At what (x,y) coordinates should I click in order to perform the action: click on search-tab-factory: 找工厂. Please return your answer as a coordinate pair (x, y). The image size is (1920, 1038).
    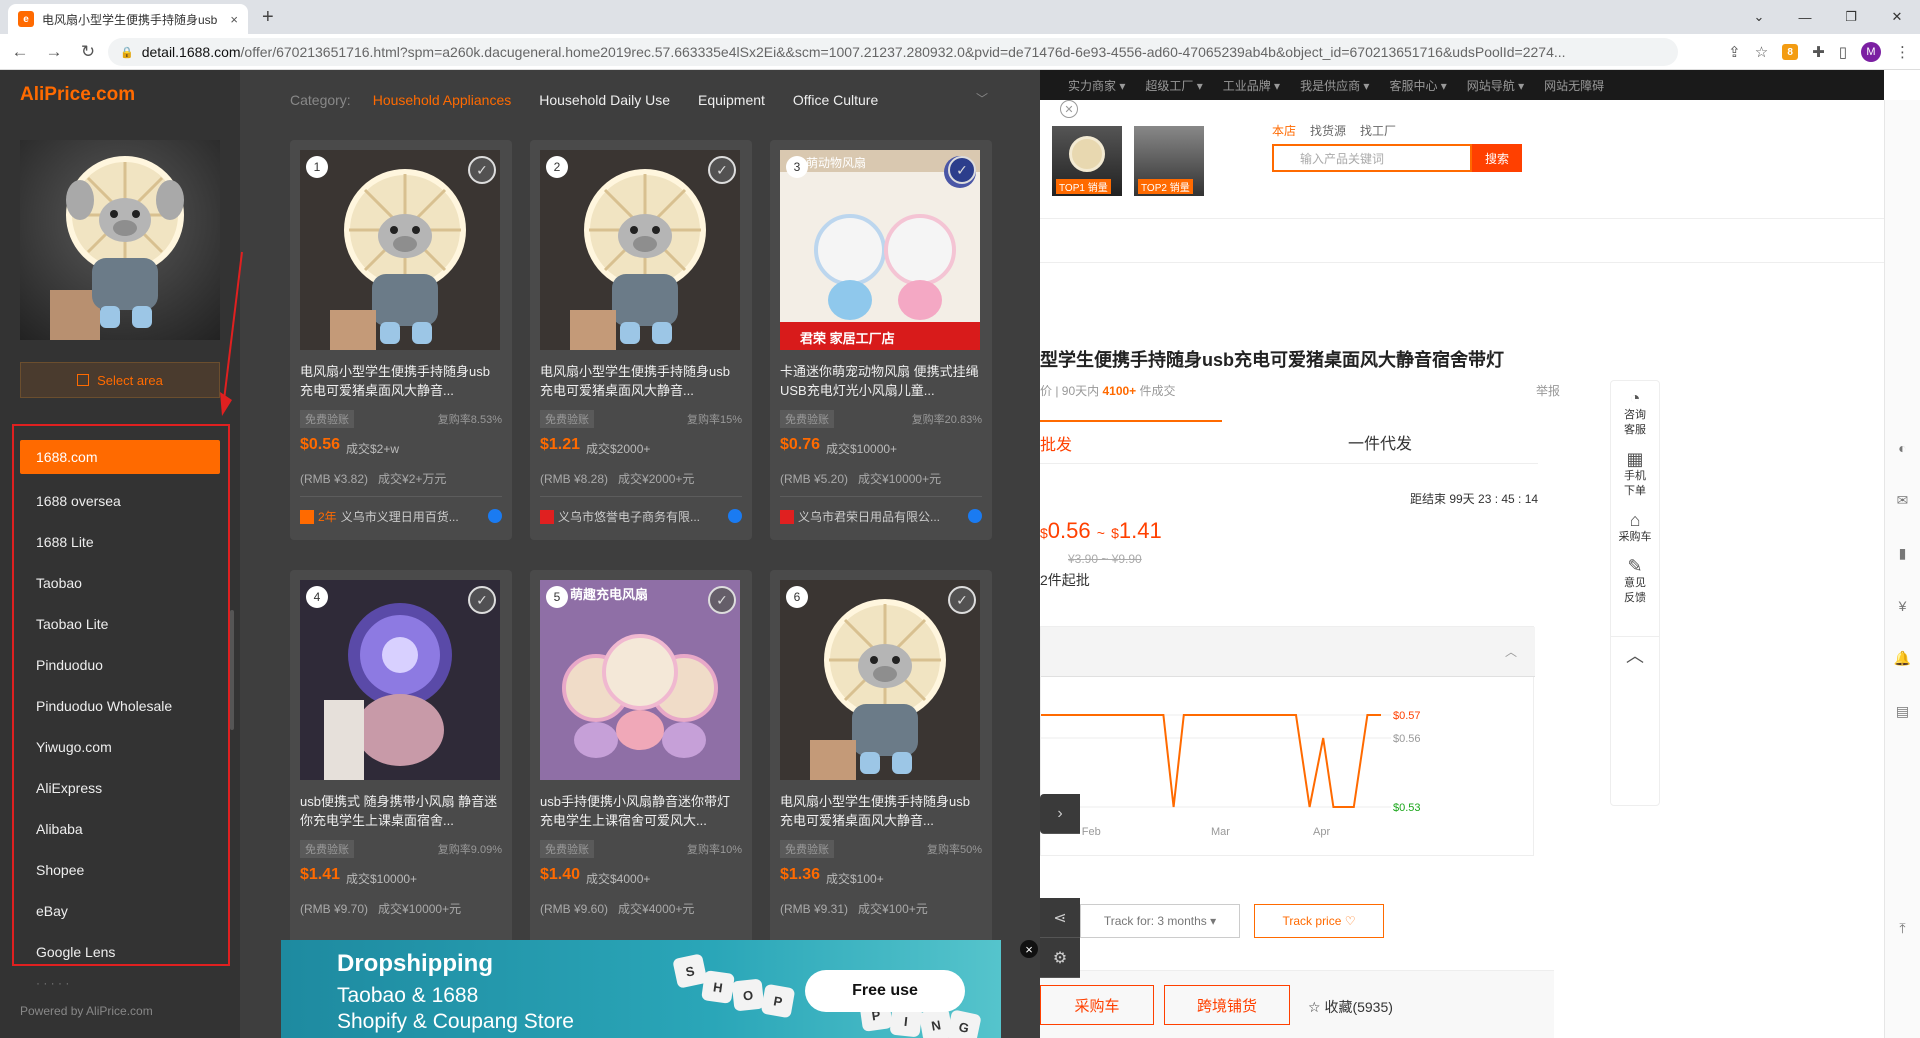
    Looking at the image, I should click on (1378, 130).